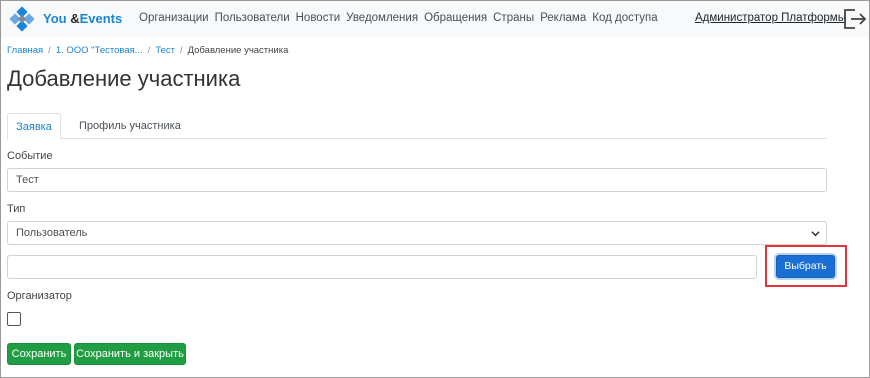  What do you see at coordinates (55, 18) in the screenshot?
I see `brand-name-part: You` at bounding box center [55, 18].